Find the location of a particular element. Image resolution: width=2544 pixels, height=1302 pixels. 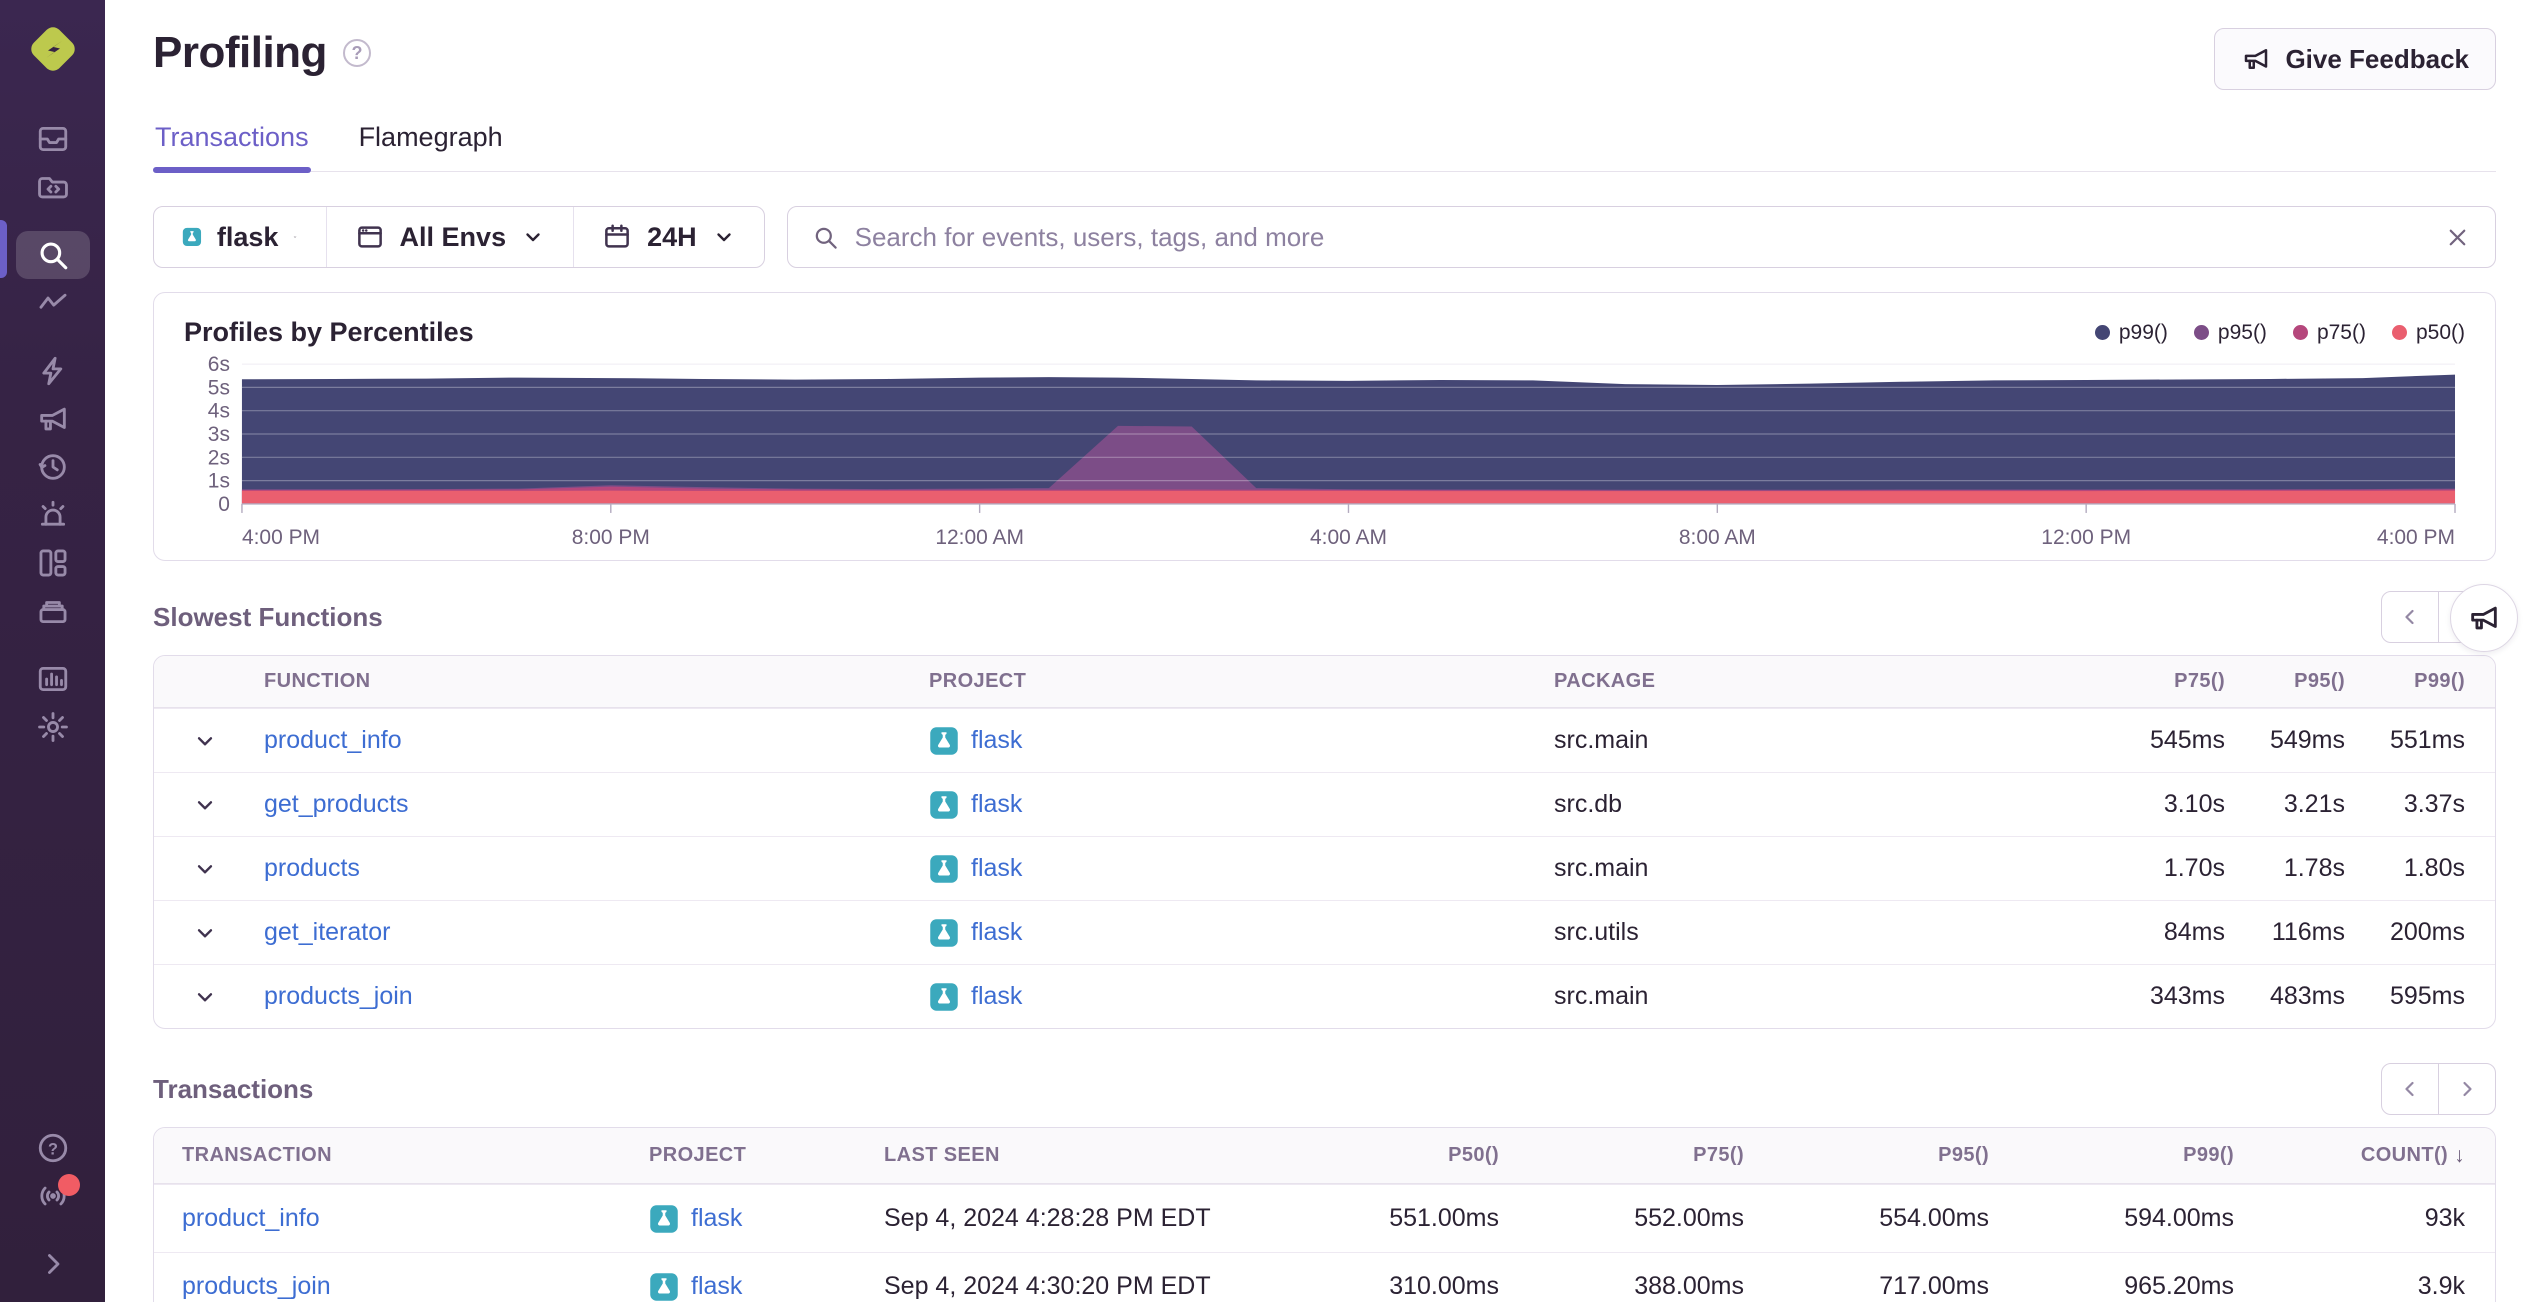

sidebar-expand-button is located at coordinates (53, 1264).